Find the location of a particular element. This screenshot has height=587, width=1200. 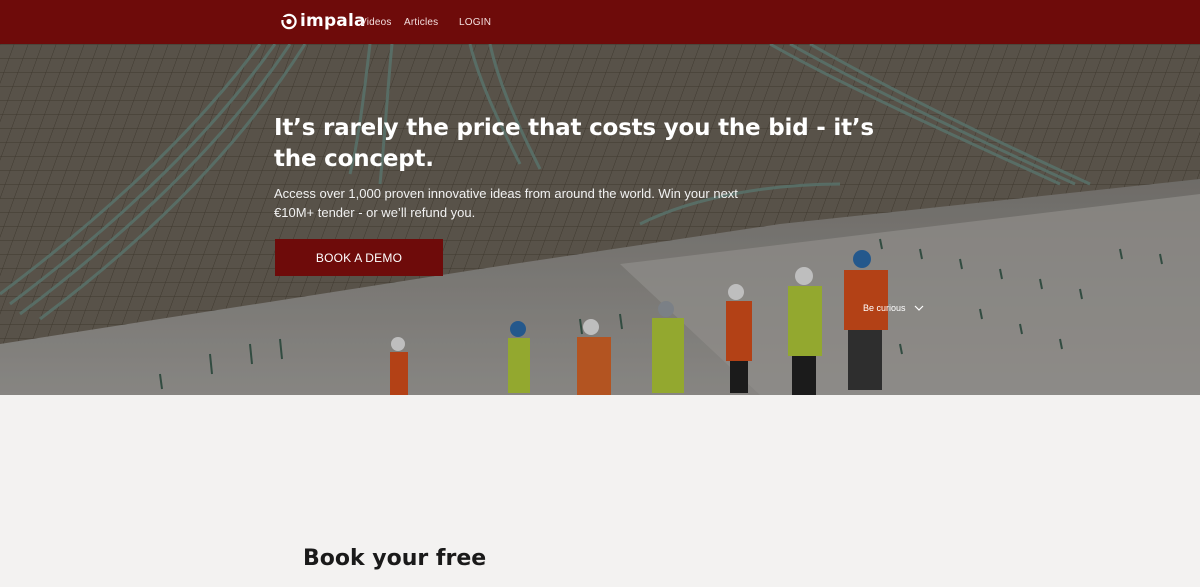

nav-videos-link: Videos is located at coordinates (376, 22).